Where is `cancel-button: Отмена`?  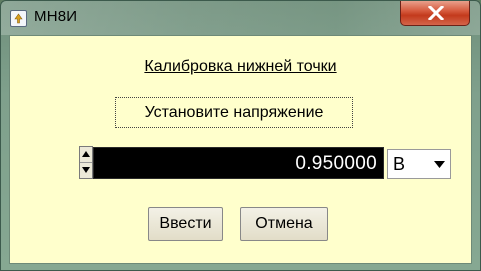 cancel-button: Отмена is located at coordinates (284, 224).